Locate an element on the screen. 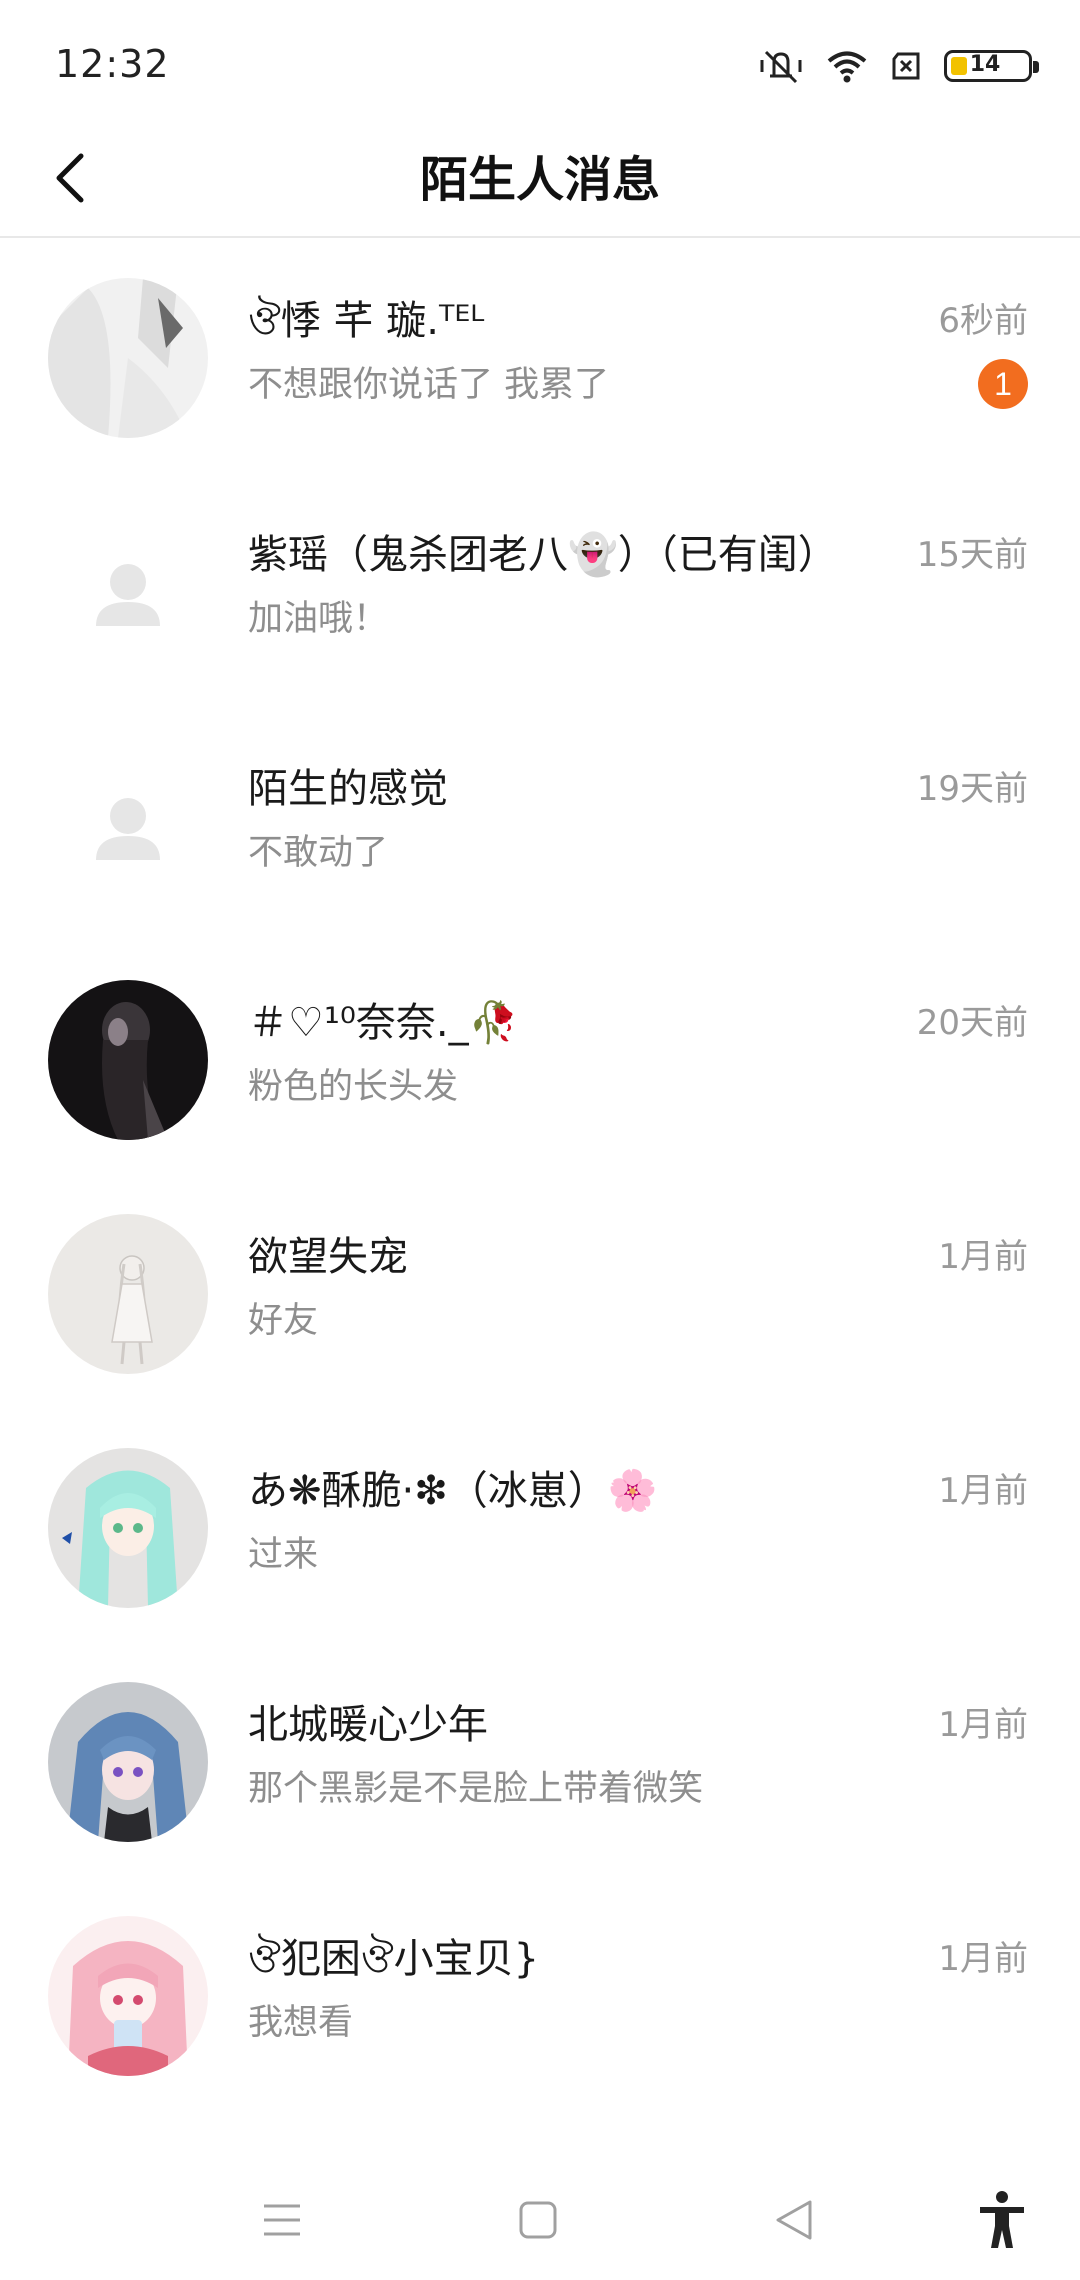 The image size is (1080, 2280). home-button is located at coordinates (538, 2220).